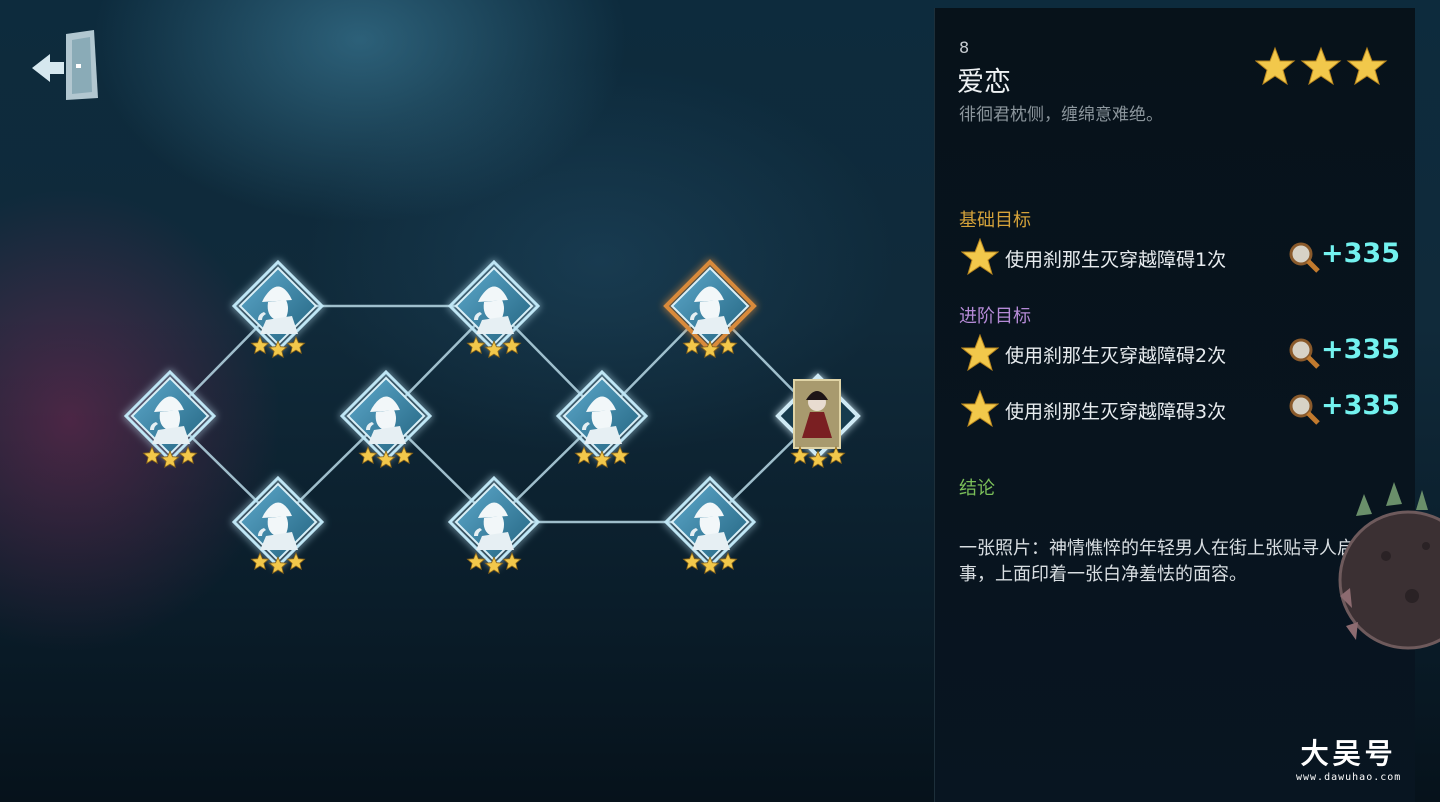 The height and width of the screenshot is (802, 1440). I want to click on advanced-goal-heading: 进阶目标, so click(995, 316).